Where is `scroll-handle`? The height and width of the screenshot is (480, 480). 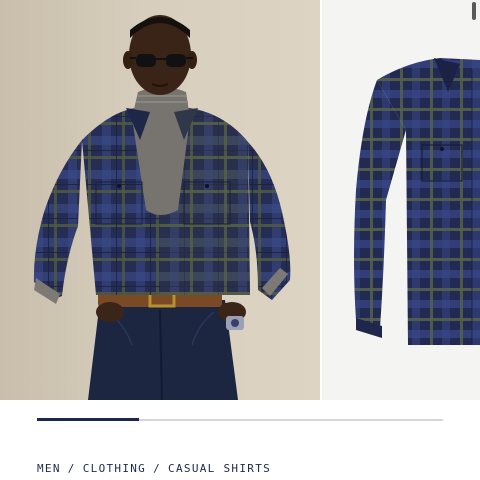 scroll-handle is located at coordinates (474, 11).